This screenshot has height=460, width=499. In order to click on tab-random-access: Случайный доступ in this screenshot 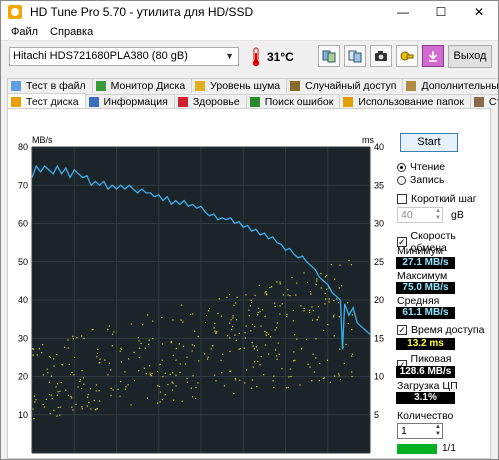, I will do `click(345, 85)`.